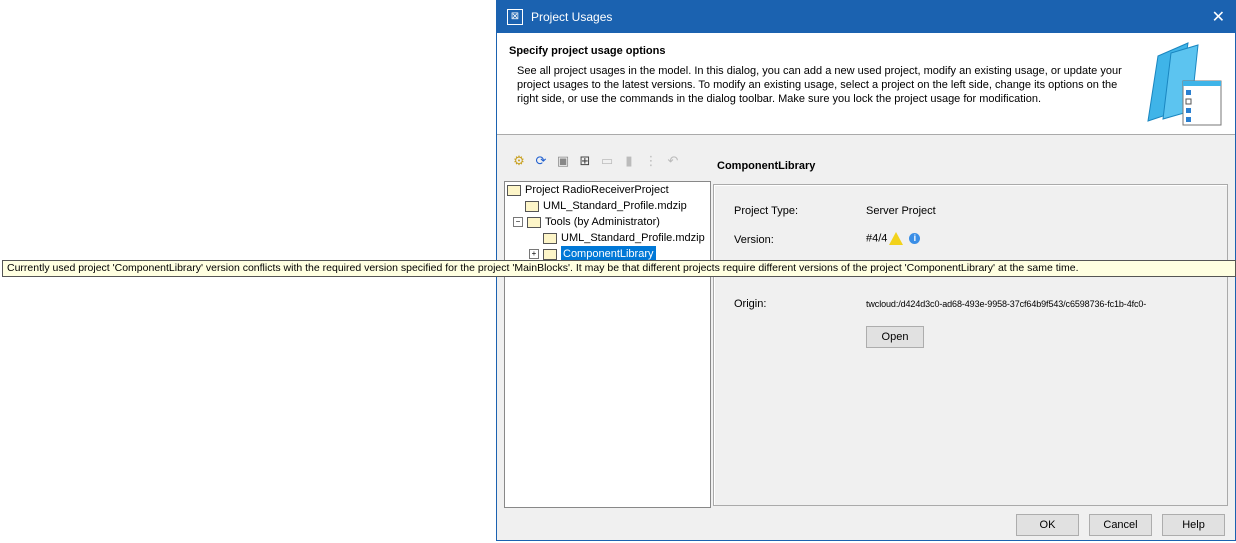  What do you see at coordinates (1218, 17) in the screenshot?
I see `close-button: ✕` at bounding box center [1218, 17].